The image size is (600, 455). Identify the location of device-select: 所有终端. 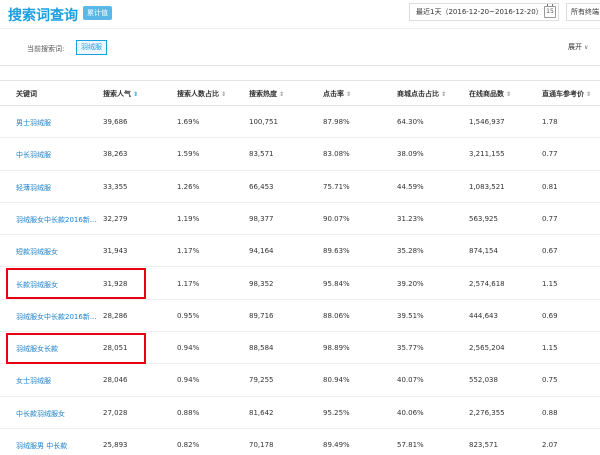
(583, 12).